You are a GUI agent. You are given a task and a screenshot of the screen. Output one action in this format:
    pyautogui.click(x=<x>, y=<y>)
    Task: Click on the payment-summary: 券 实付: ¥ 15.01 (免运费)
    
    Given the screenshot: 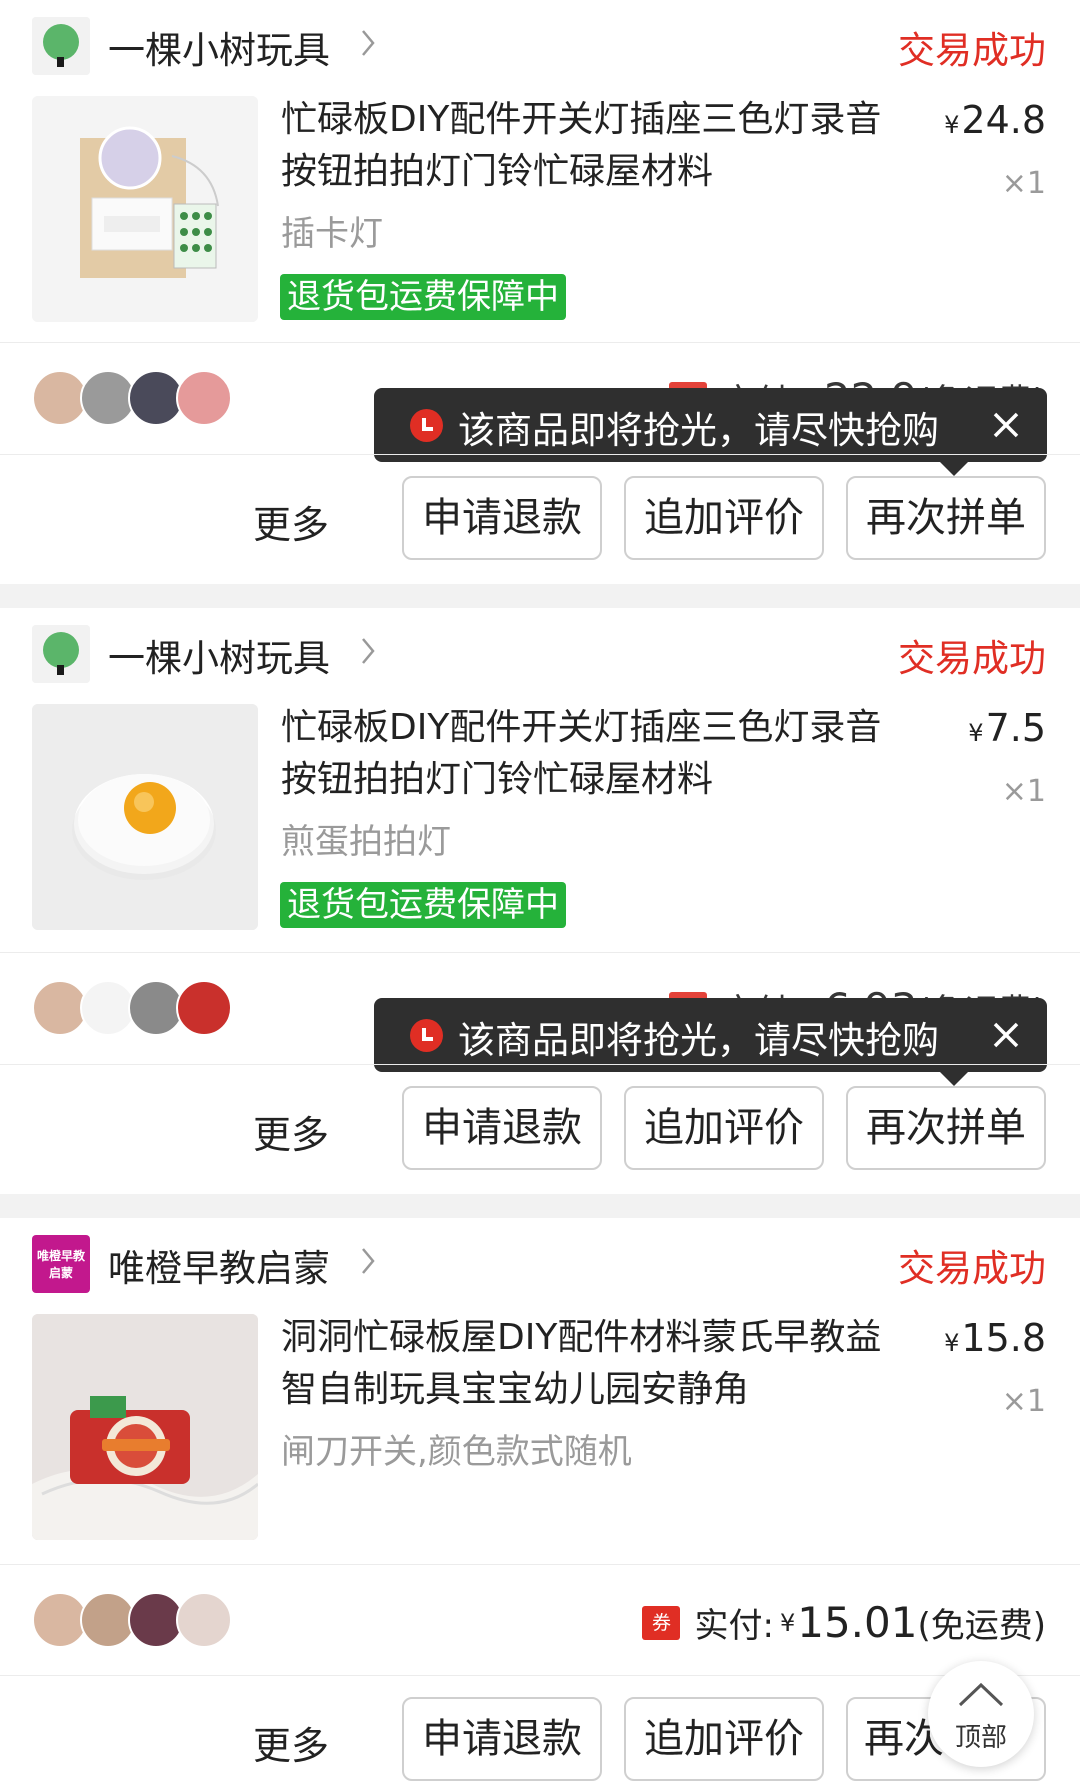 What is the action you would take?
    pyautogui.click(x=844, y=1622)
    